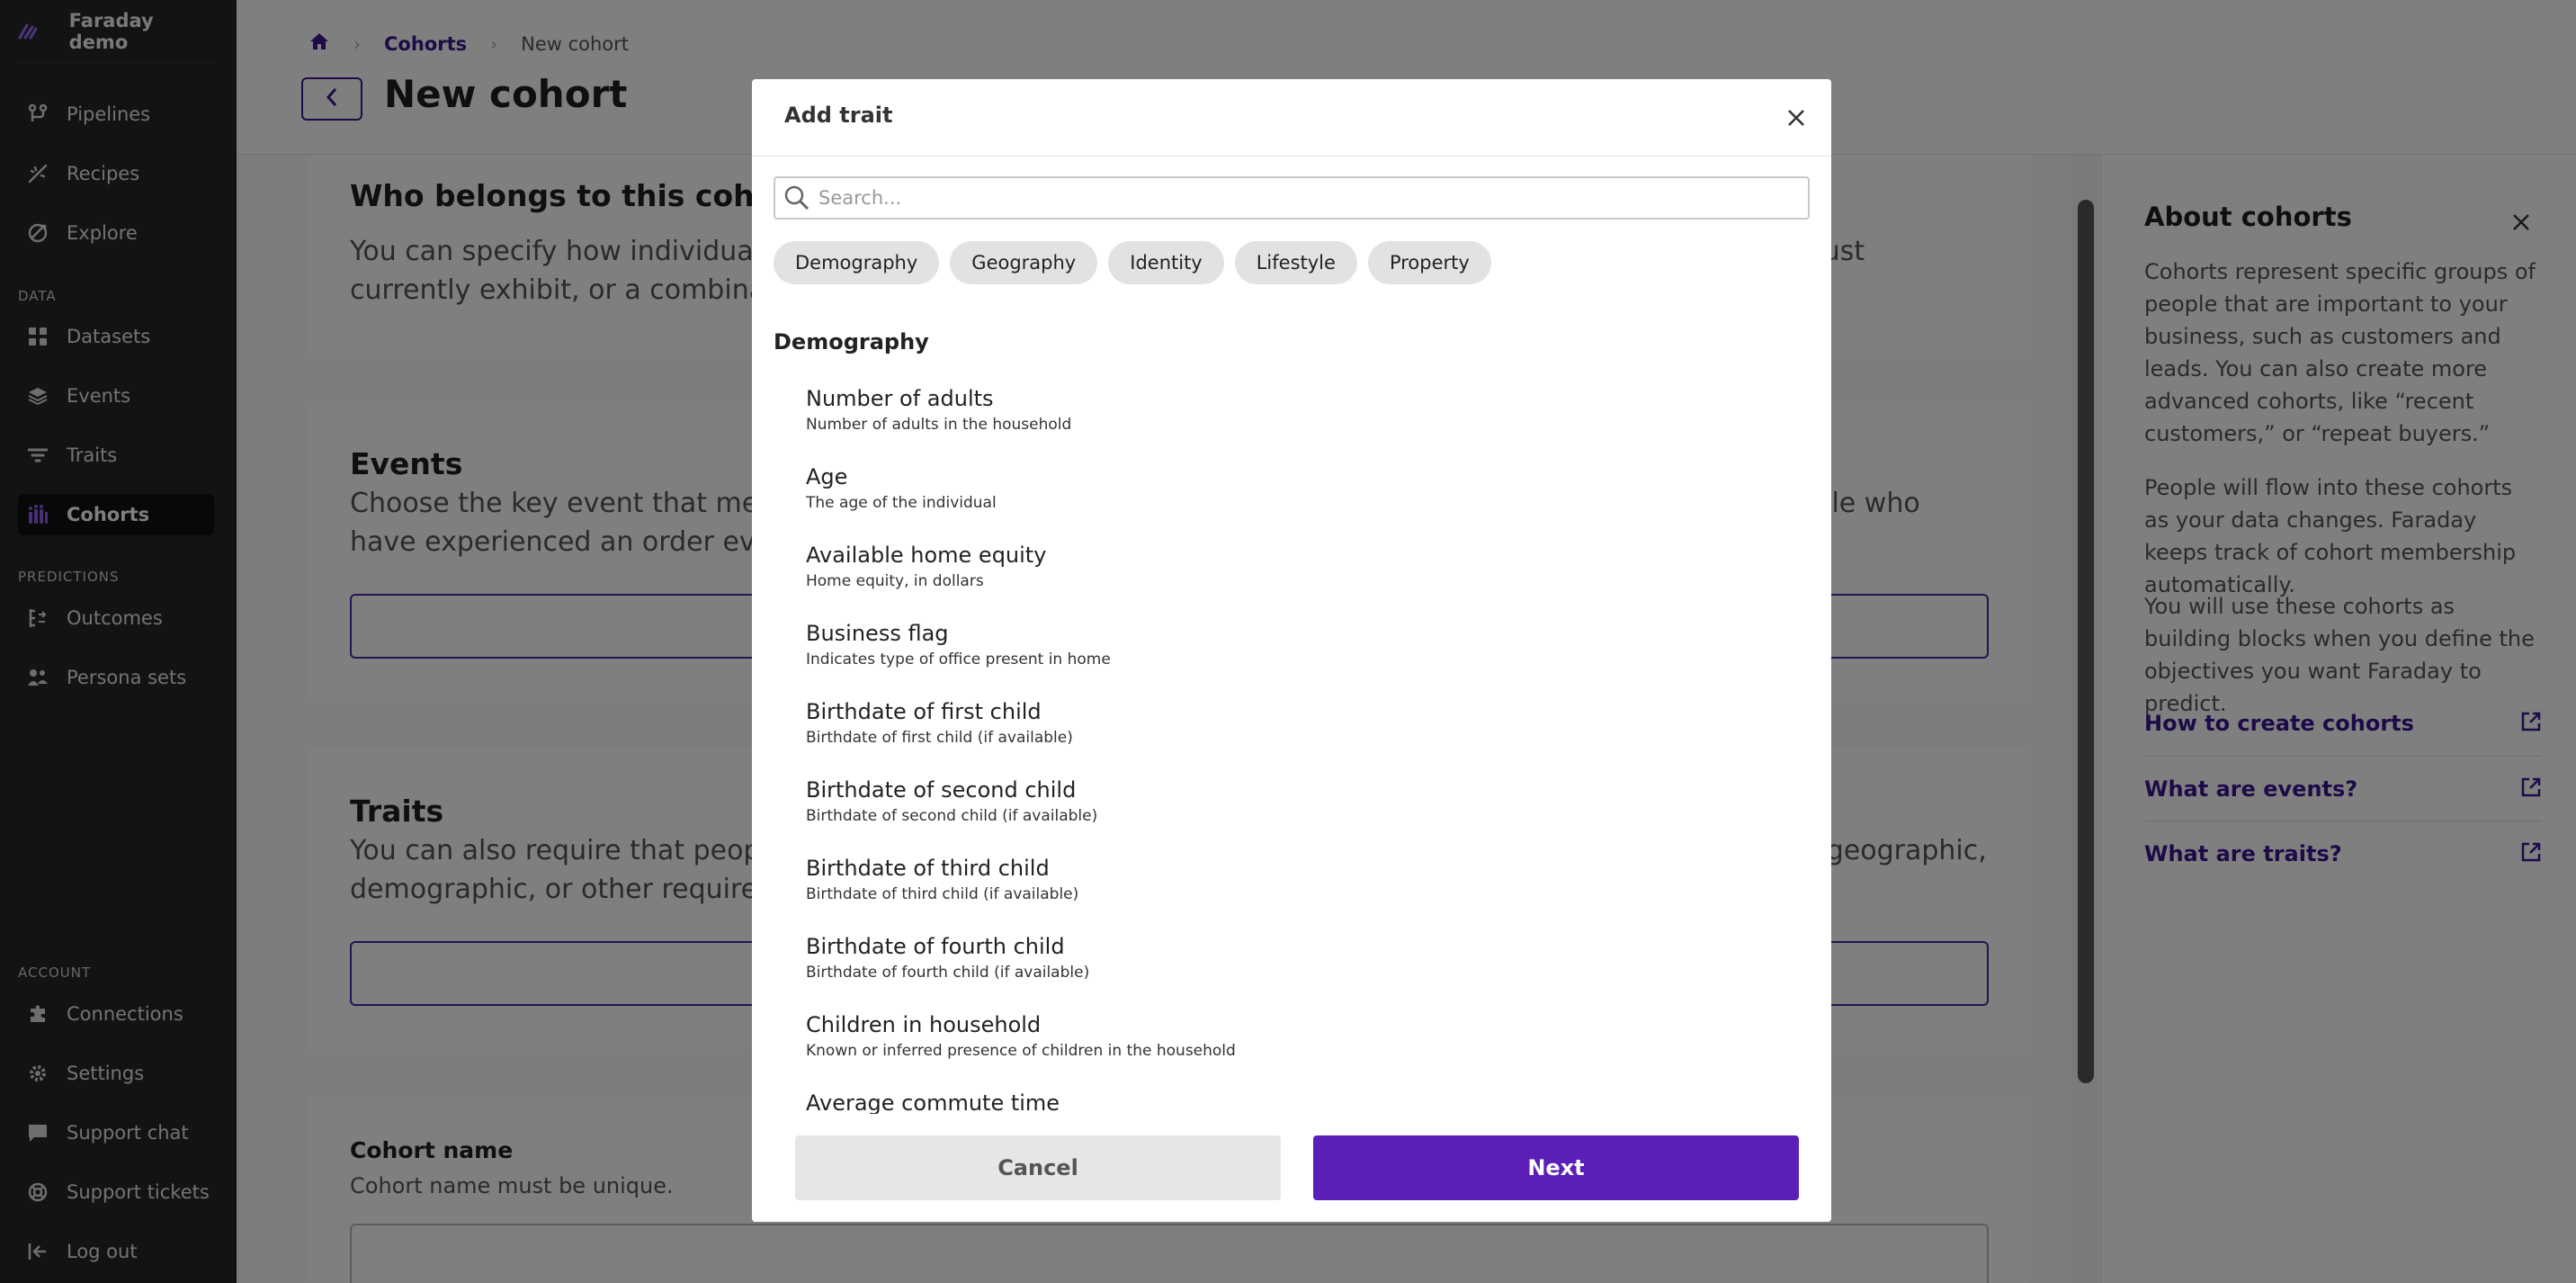 This screenshot has height=1283, width=2576. I want to click on cancel-button: Cancel, so click(1038, 1167).